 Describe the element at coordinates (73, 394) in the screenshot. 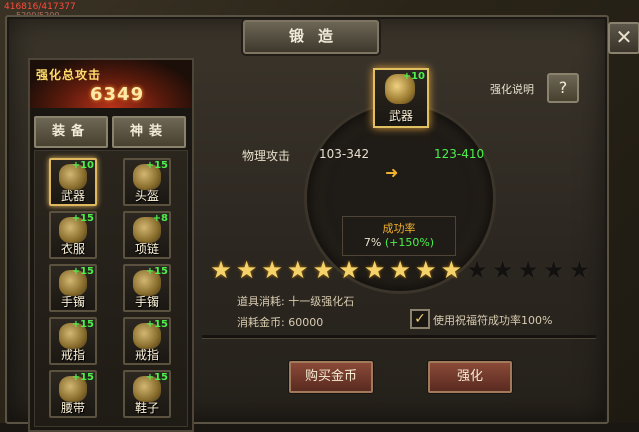

I see `slot-belt: +15 腰带` at that location.